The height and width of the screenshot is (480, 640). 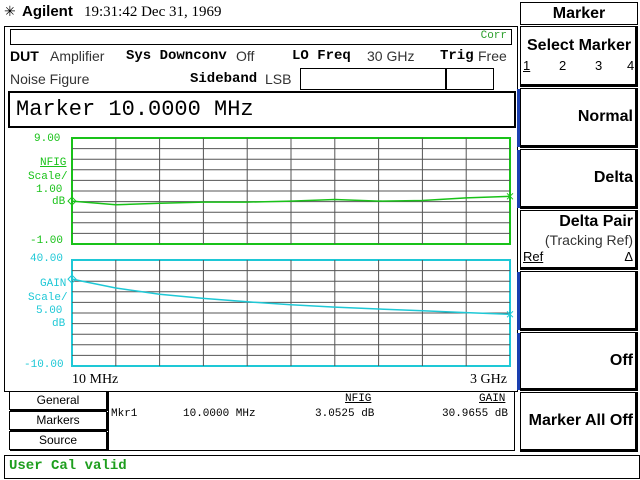 What do you see at coordinates (526, 65) in the screenshot?
I see `marker-number-1: 1` at bounding box center [526, 65].